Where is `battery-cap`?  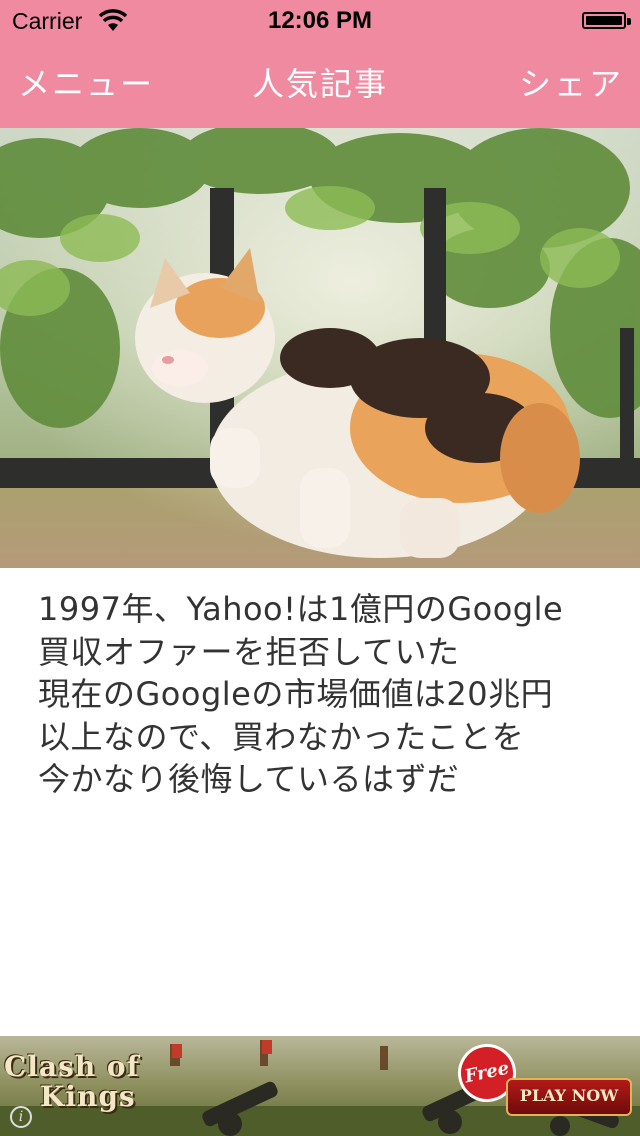
battery-cap is located at coordinates (629, 21).